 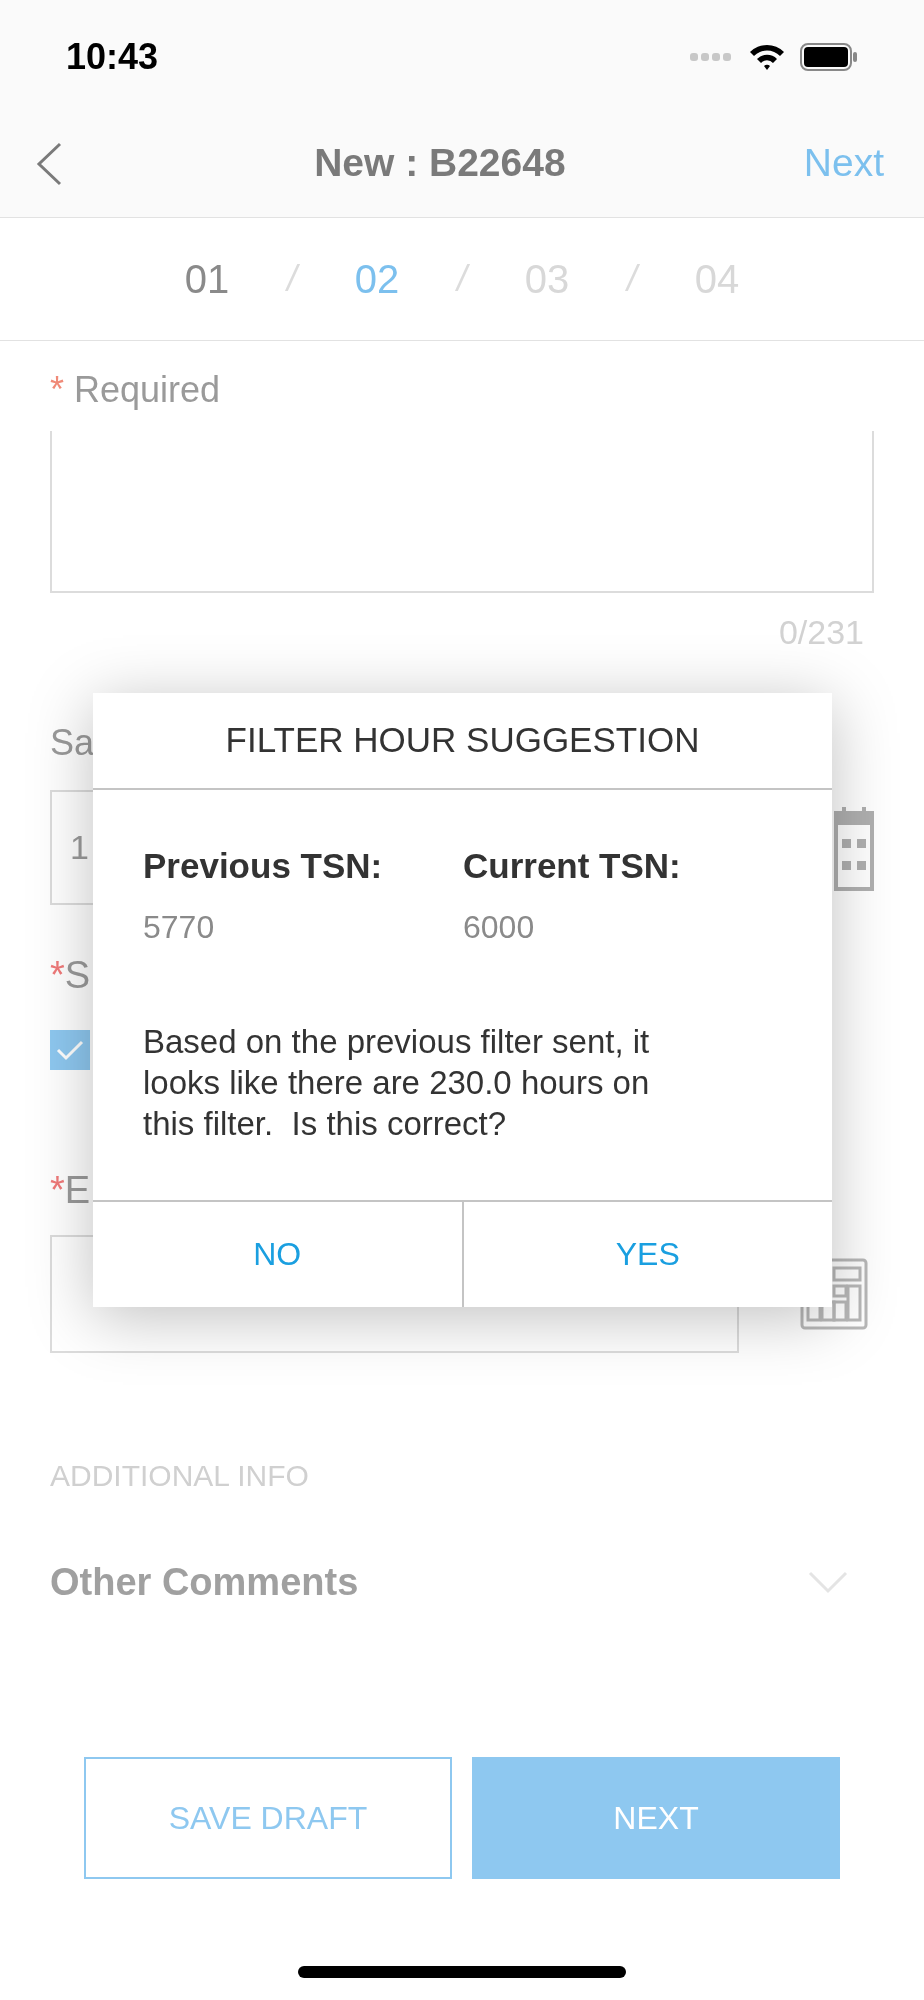 What do you see at coordinates (72, 743) in the screenshot?
I see `field-label: Sa` at bounding box center [72, 743].